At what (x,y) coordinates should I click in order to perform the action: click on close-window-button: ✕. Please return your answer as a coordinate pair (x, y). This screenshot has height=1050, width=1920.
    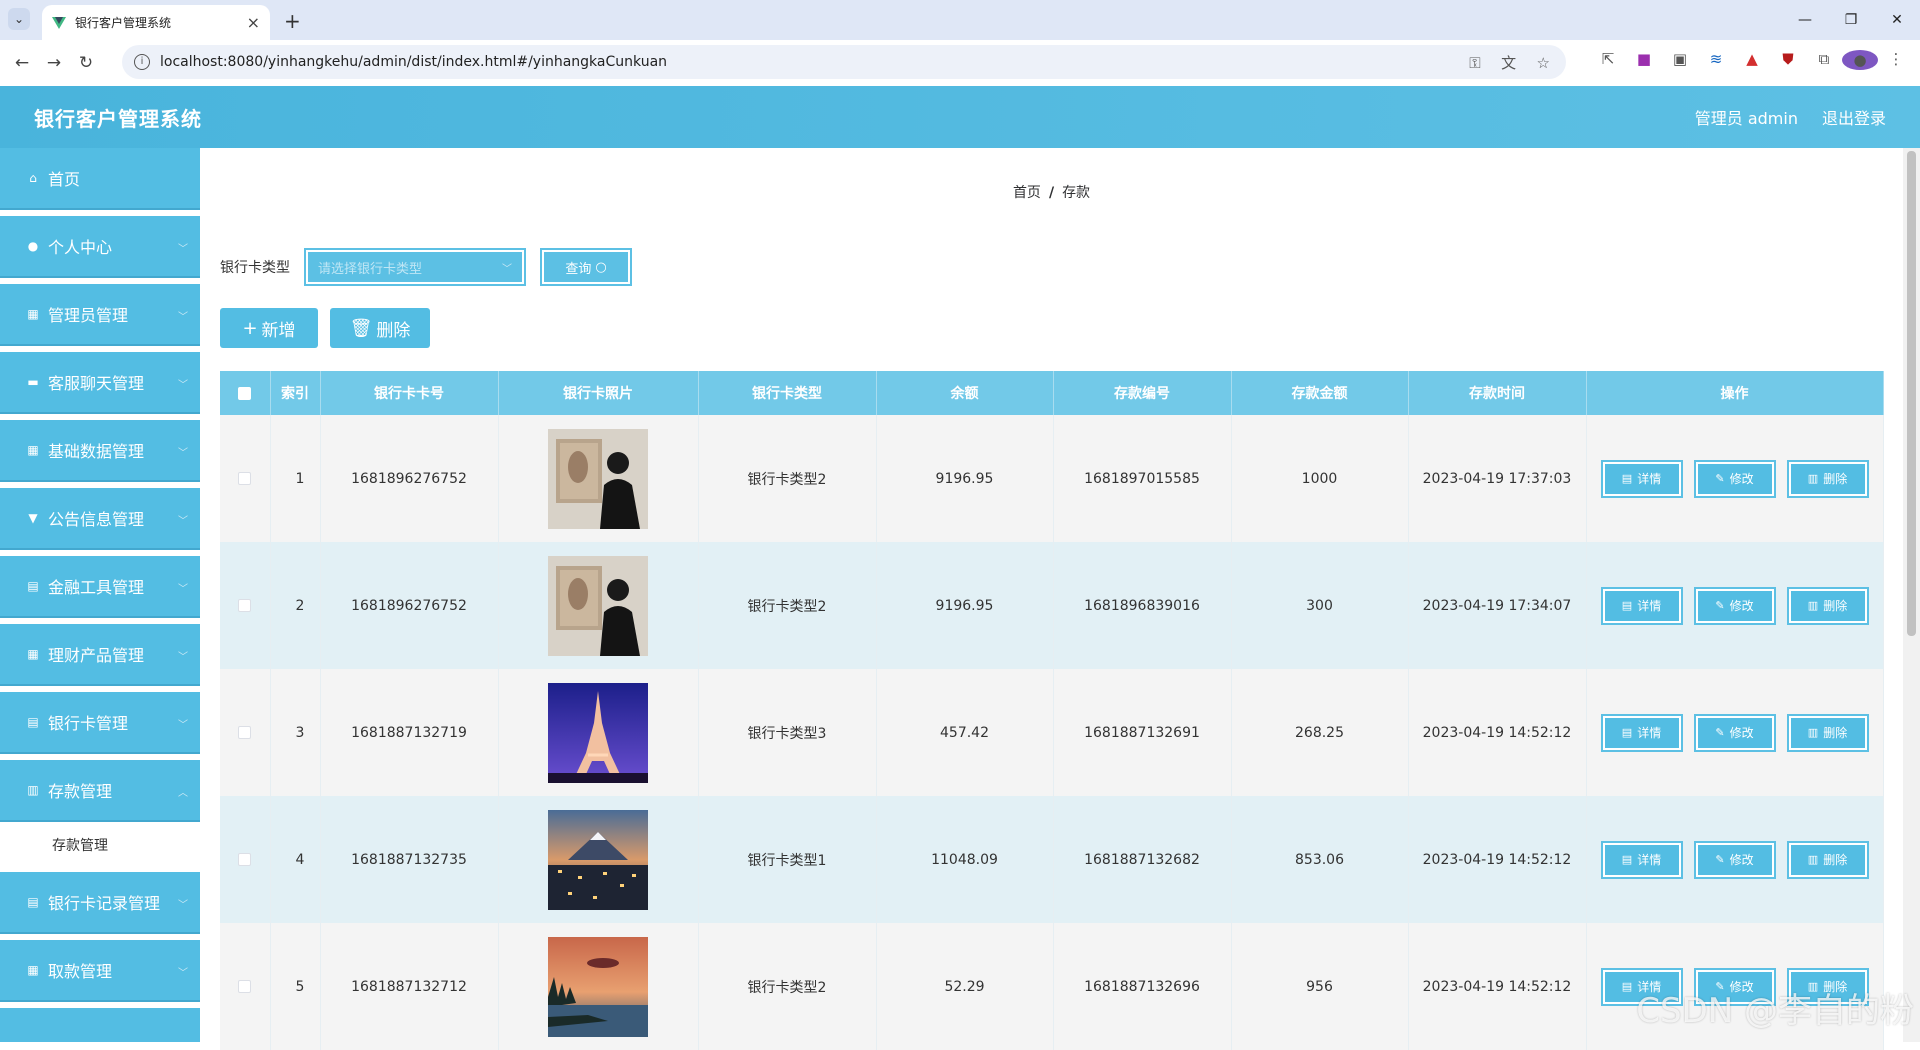
    Looking at the image, I should click on (1897, 20).